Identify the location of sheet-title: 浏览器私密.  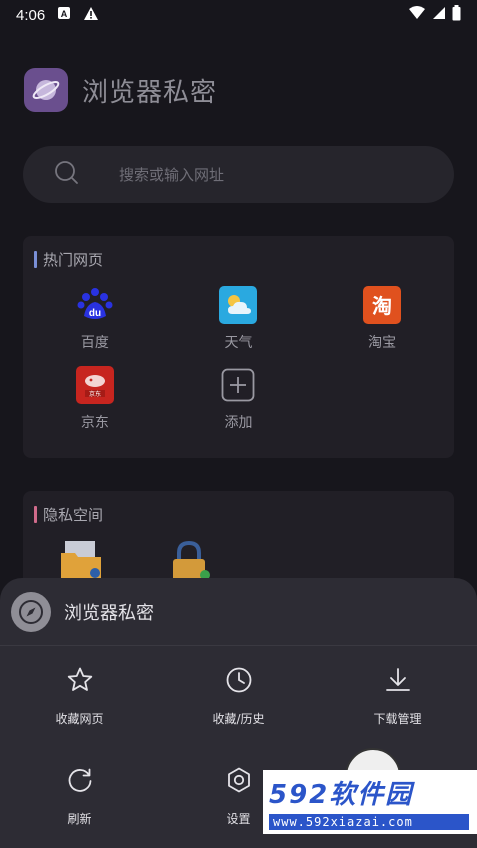
(109, 613).